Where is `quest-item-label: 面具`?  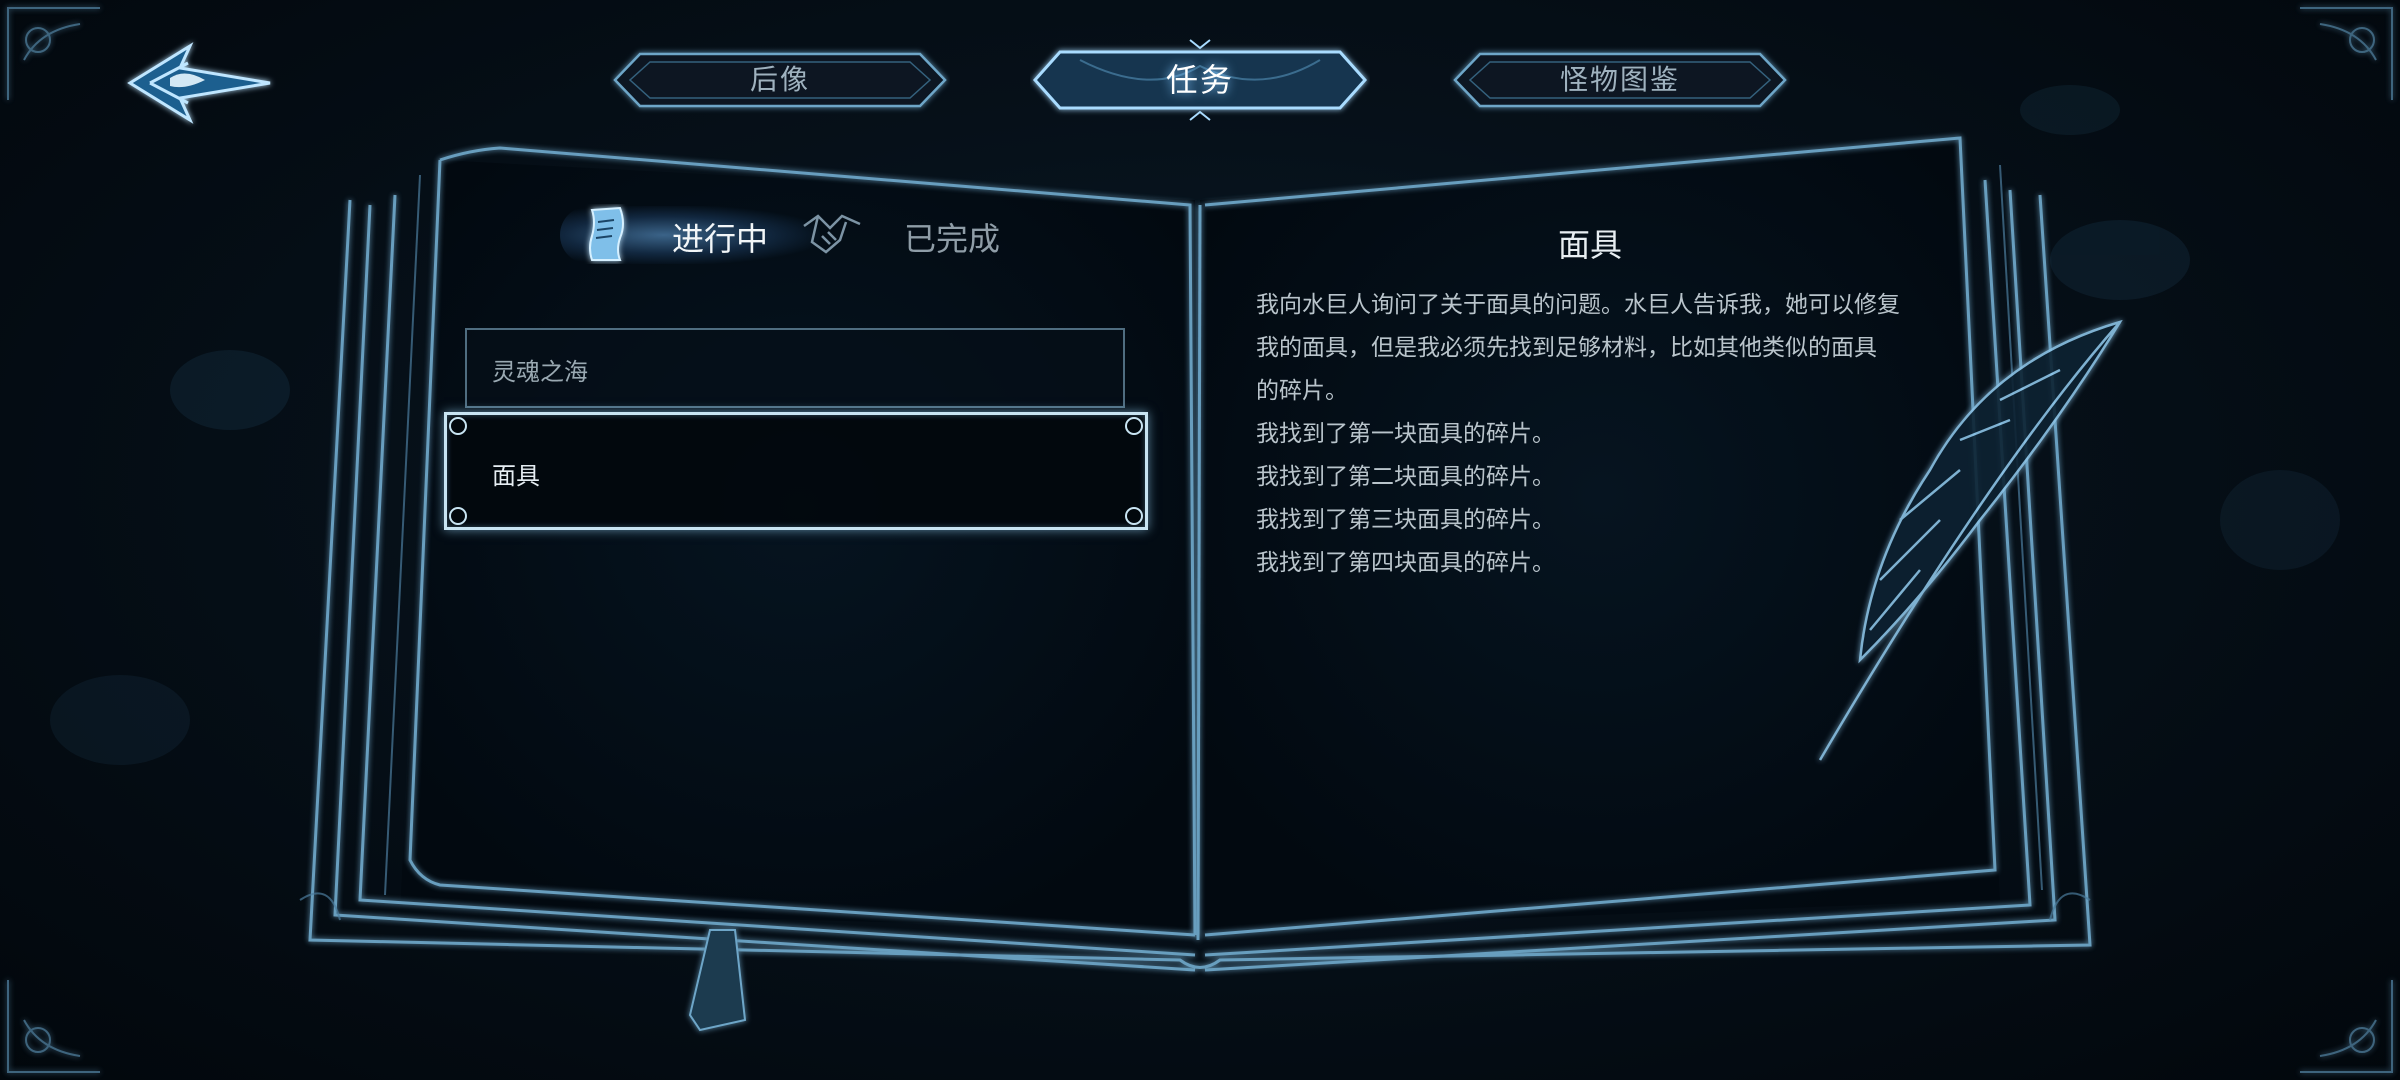 quest-item-label: 面具 is located at coordinates (516, 476).